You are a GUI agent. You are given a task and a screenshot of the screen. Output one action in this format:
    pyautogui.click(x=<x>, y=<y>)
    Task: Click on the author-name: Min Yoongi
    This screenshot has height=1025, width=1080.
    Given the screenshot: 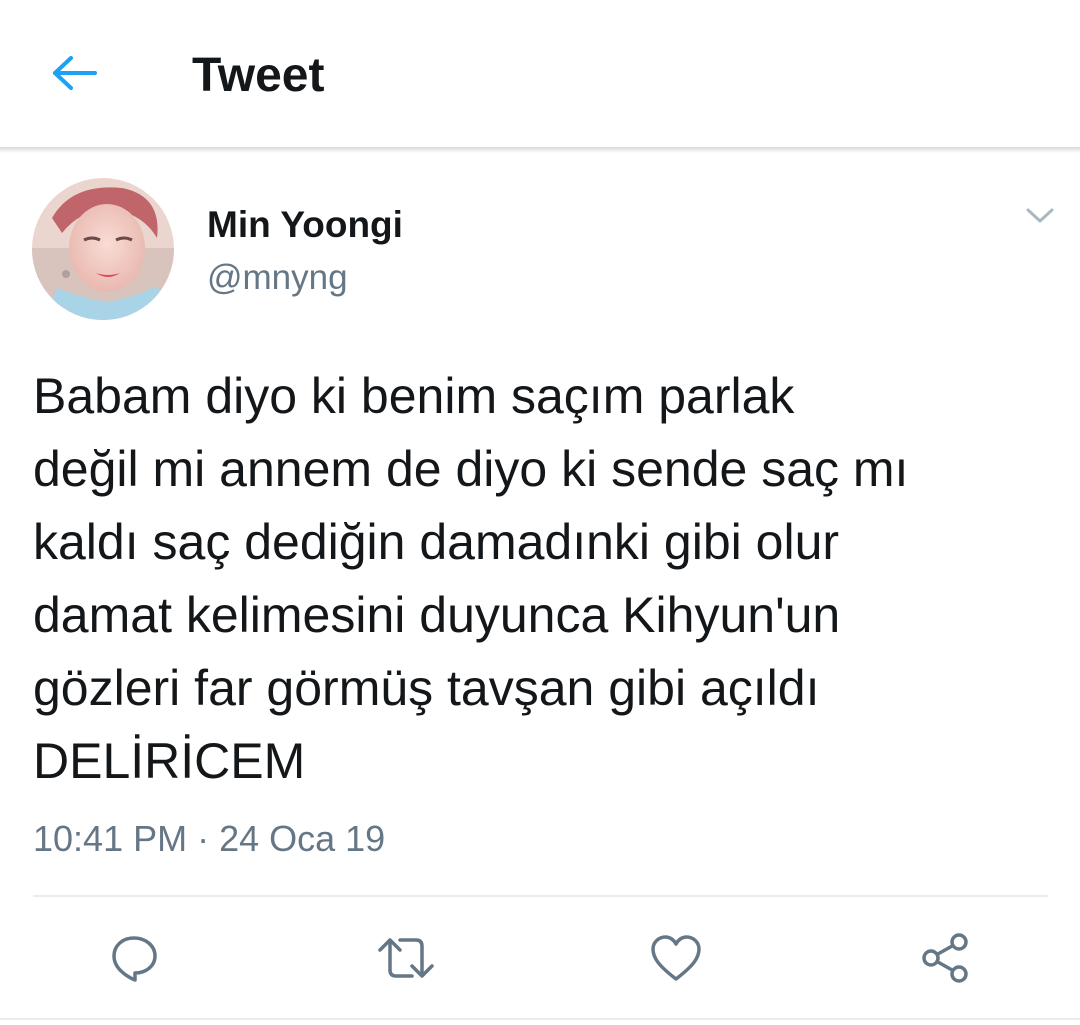 What is the action you would take?
    pyautogui.click(x=305, y=225)
    